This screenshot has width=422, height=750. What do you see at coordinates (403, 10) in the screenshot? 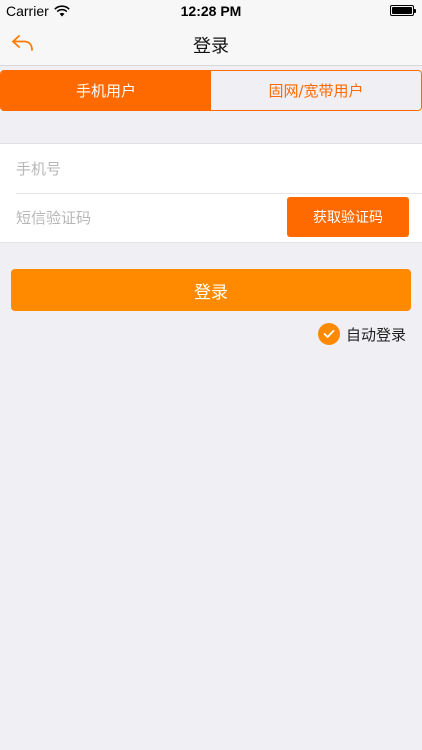
I see `battery-icon` at bounding box center [403, 10].